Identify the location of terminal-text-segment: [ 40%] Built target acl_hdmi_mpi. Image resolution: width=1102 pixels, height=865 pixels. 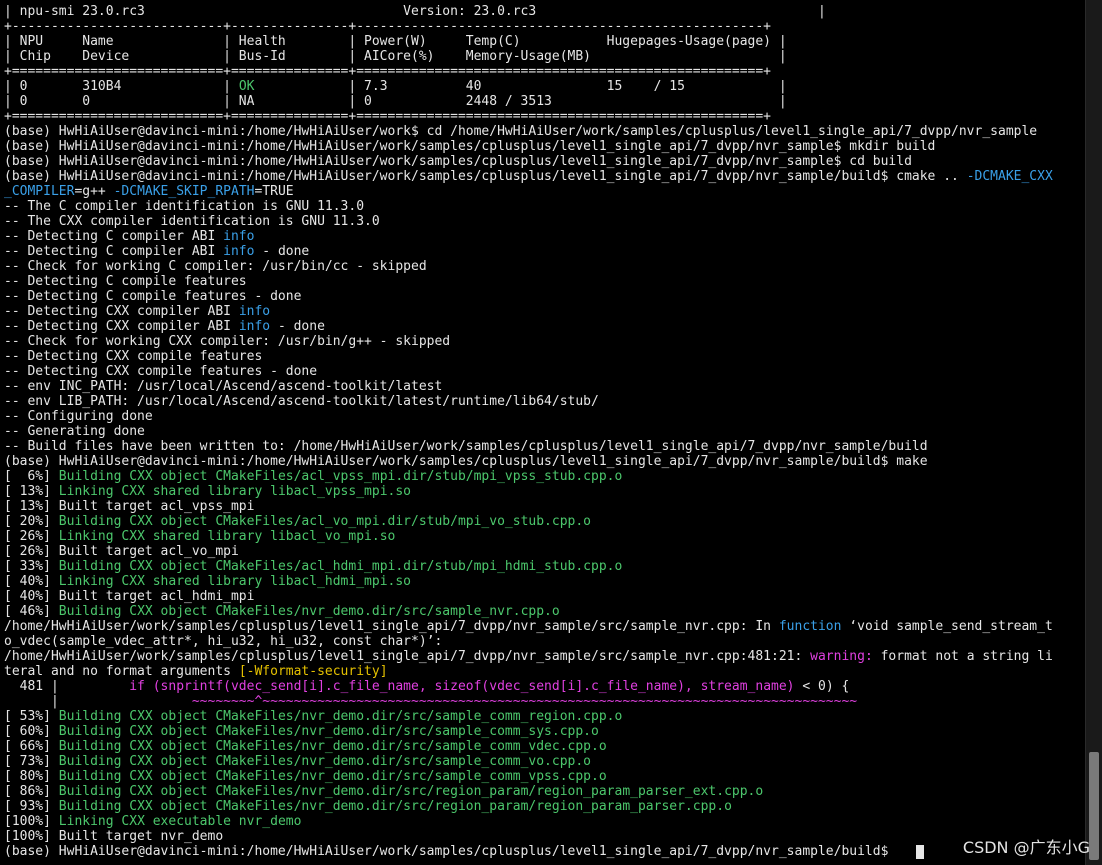
(129, 596).